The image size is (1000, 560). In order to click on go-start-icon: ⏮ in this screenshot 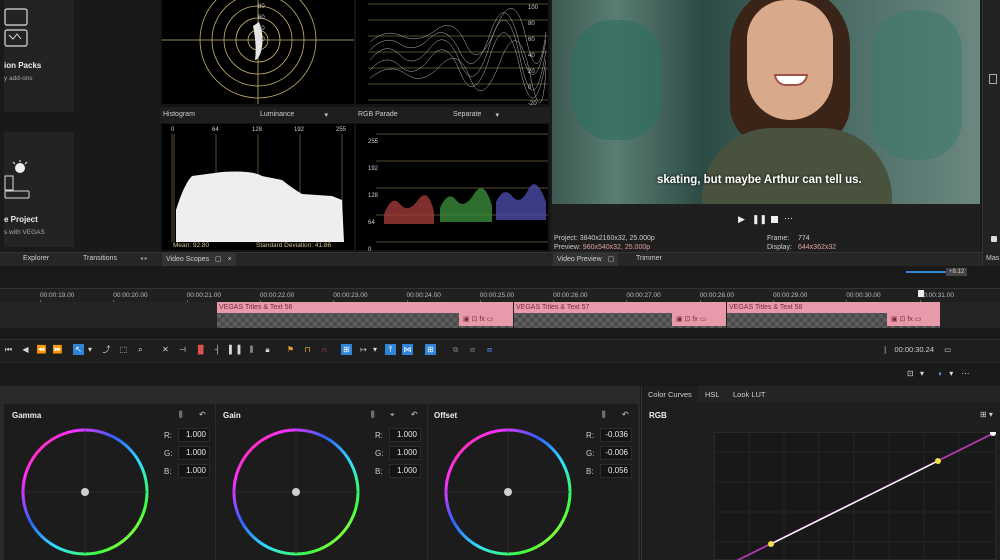, I will do `click(8, 349)`.